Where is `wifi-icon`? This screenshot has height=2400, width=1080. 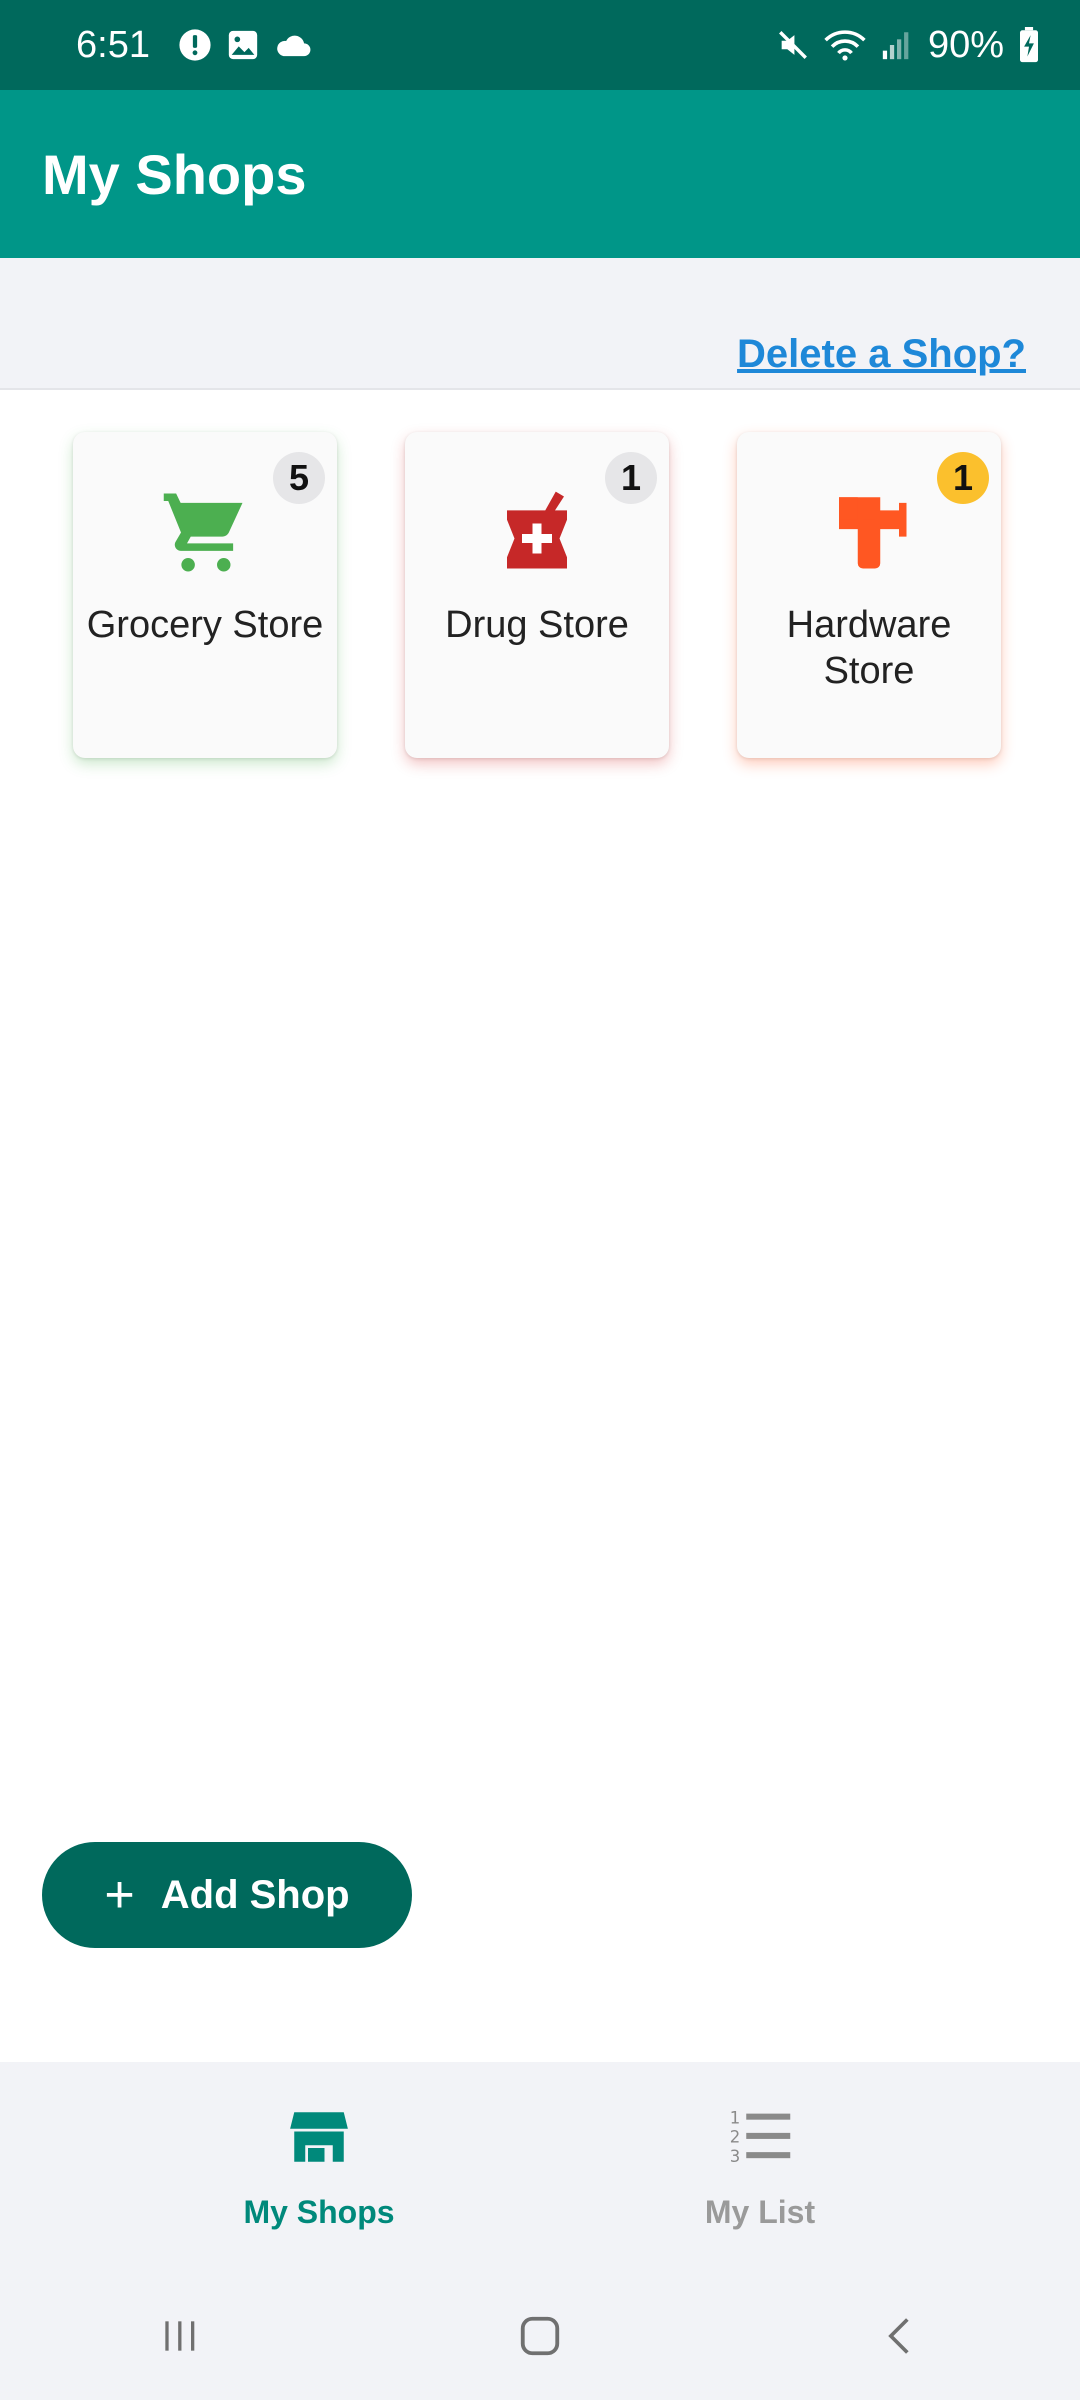
wifi-icon is located at coordinates (845, 45).